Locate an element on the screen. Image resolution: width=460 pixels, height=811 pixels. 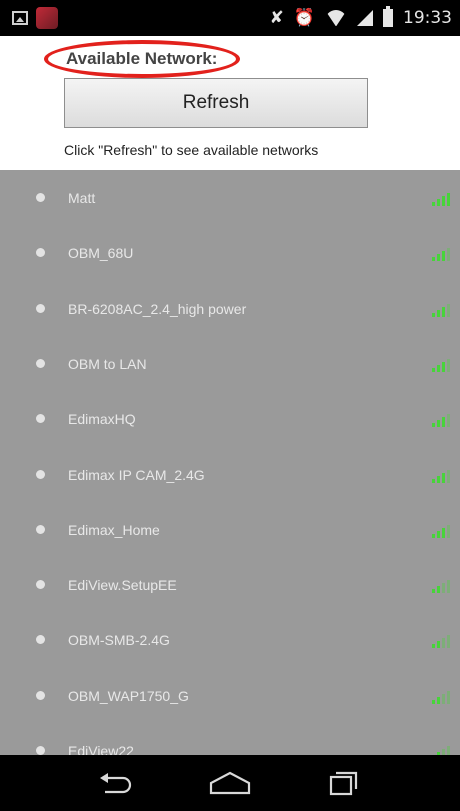
network-name: OBM_68U is located at coordinates (101, 253).